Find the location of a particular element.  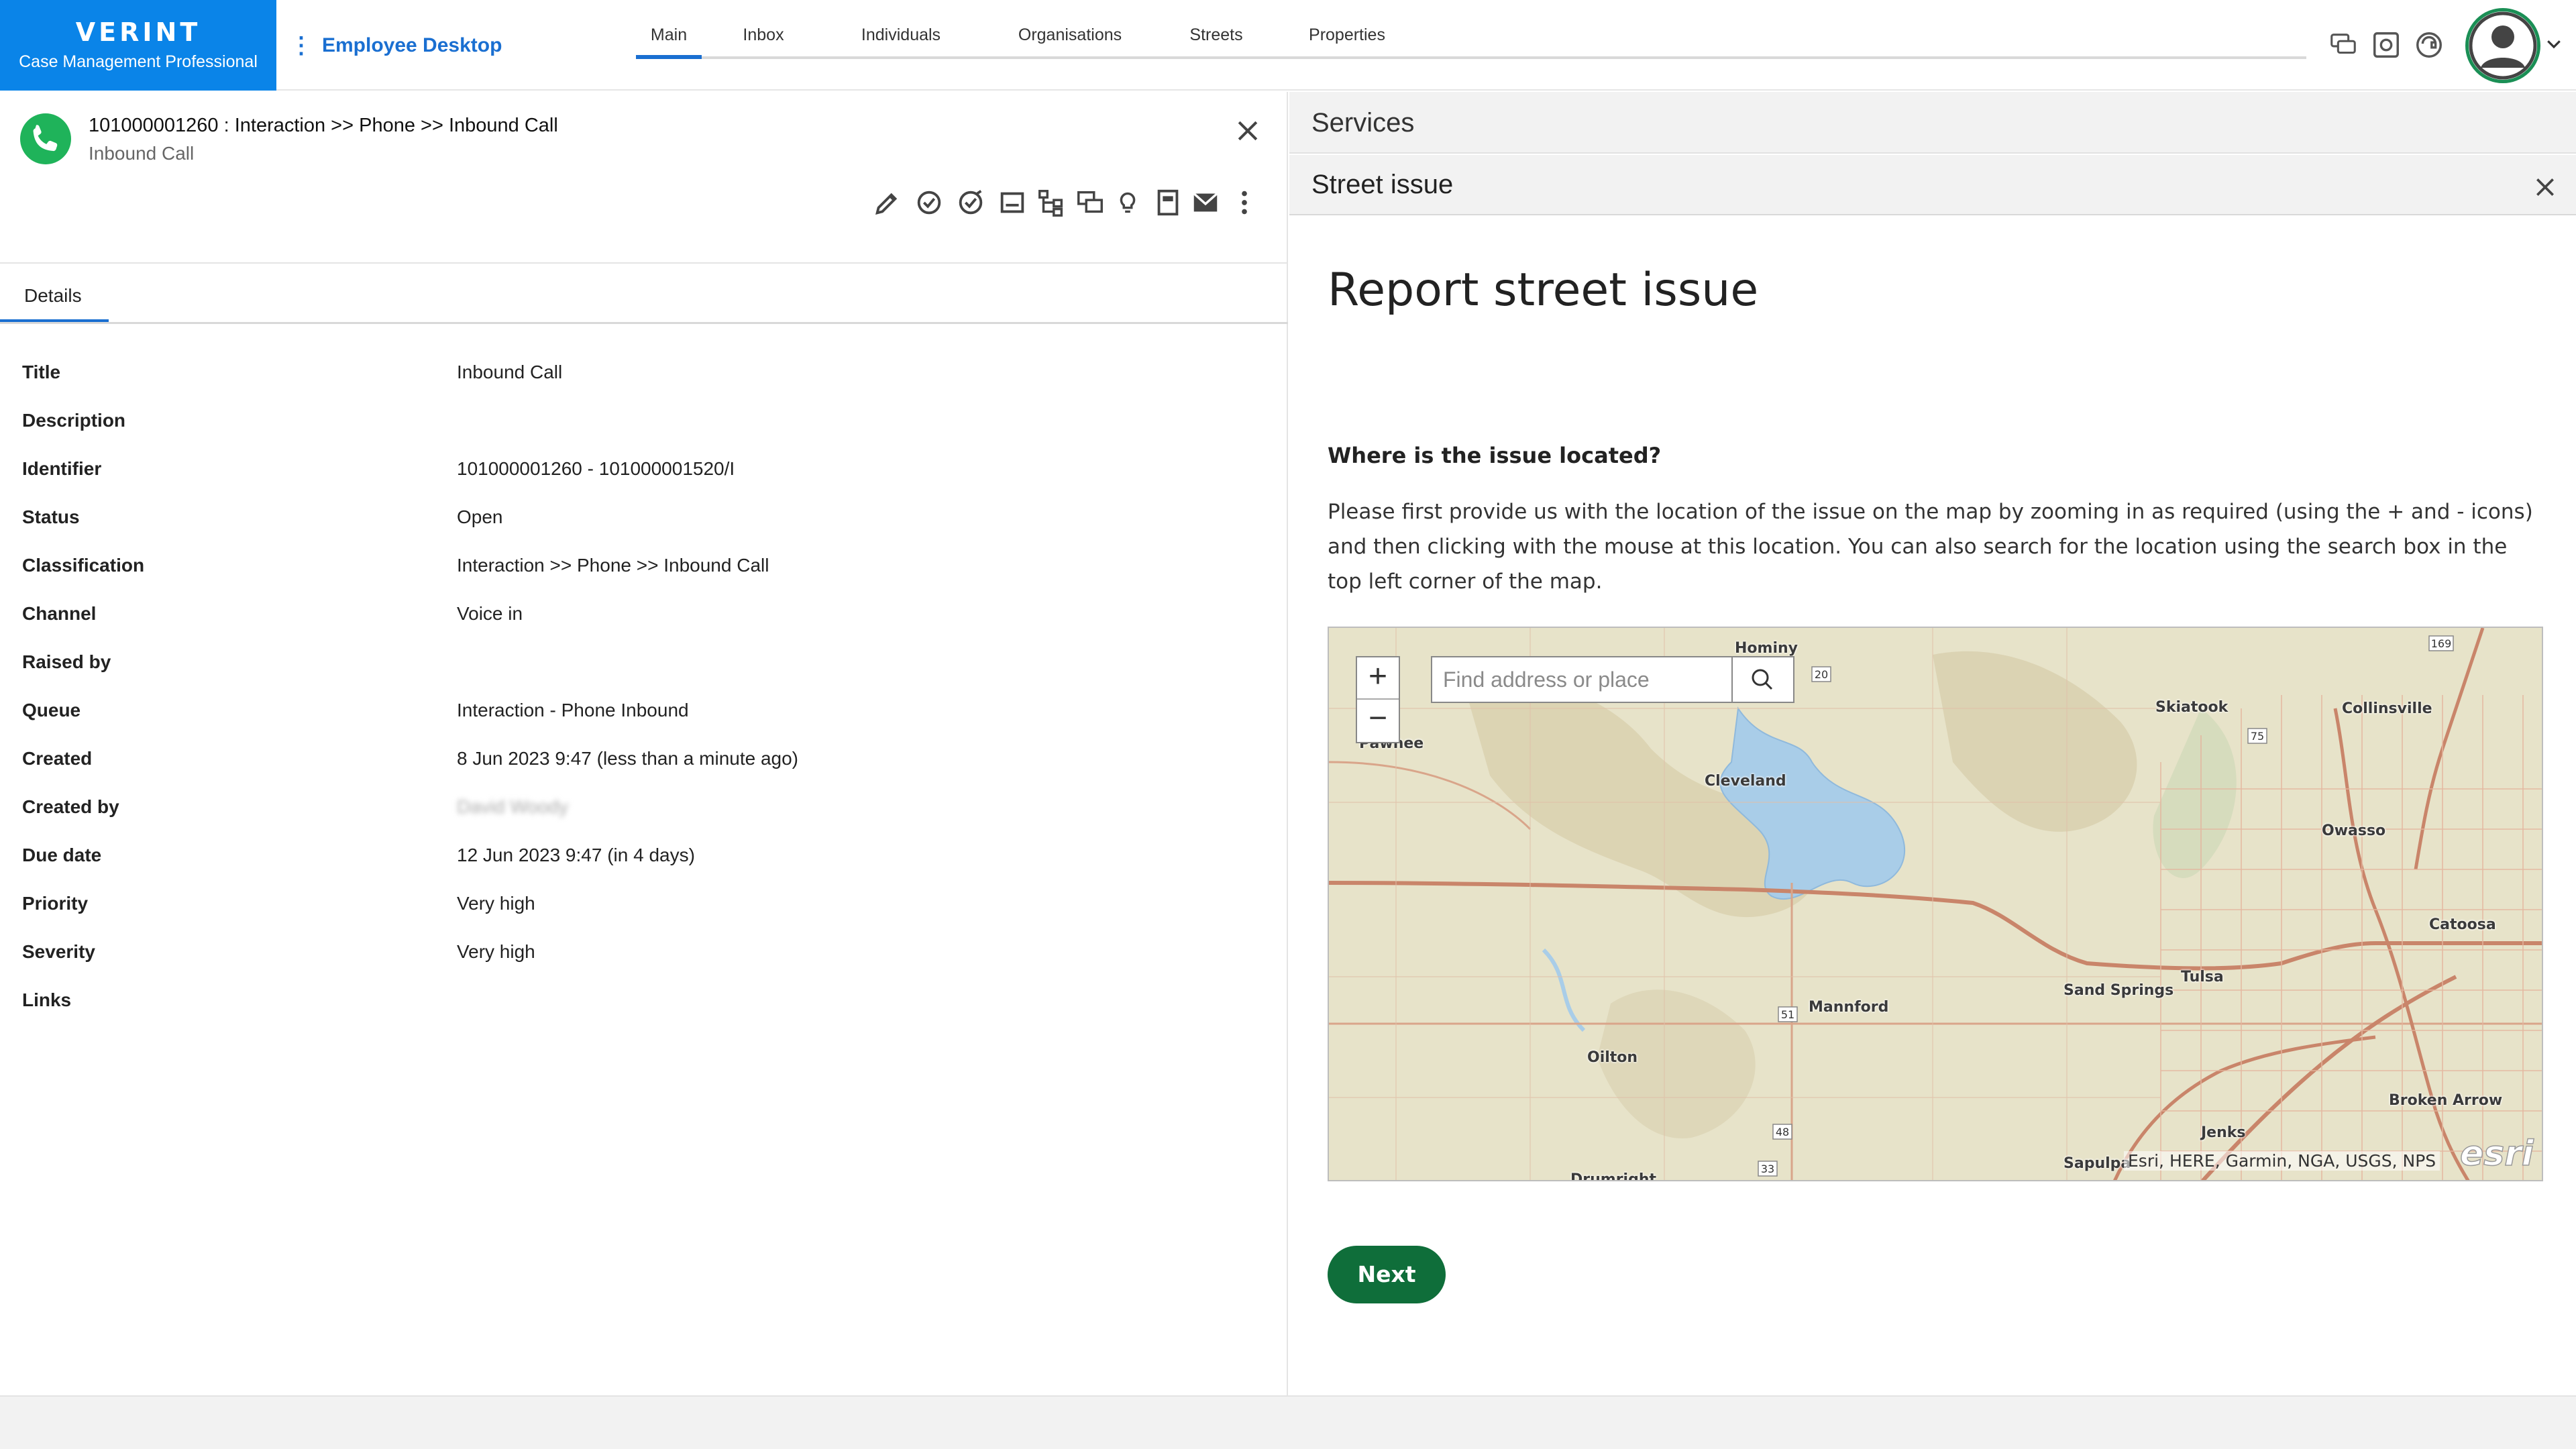

map-place-label: Jenks is located at coordinates (2223, 1132).